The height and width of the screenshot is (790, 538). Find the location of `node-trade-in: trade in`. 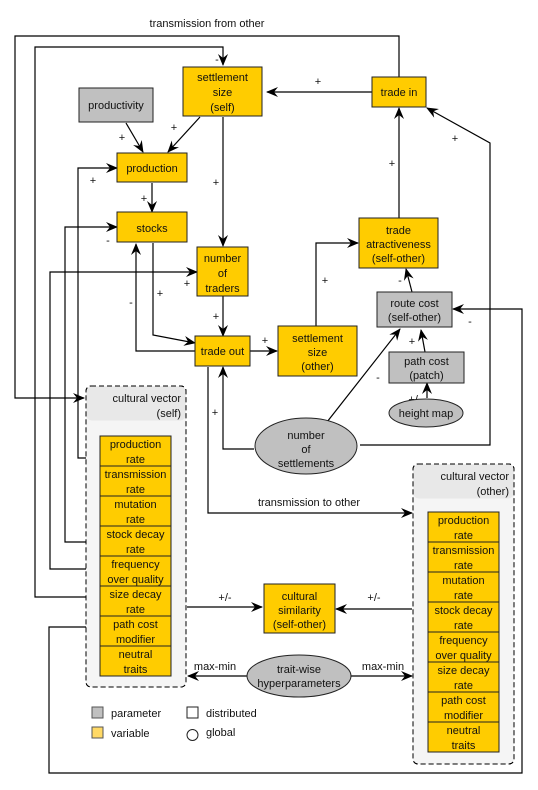

node-trade-in: trade in is located at coordinates (399, 92).